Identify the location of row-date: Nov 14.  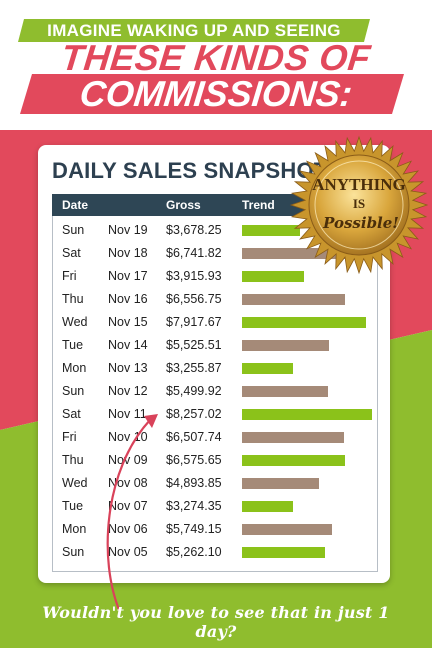
(128, 345).